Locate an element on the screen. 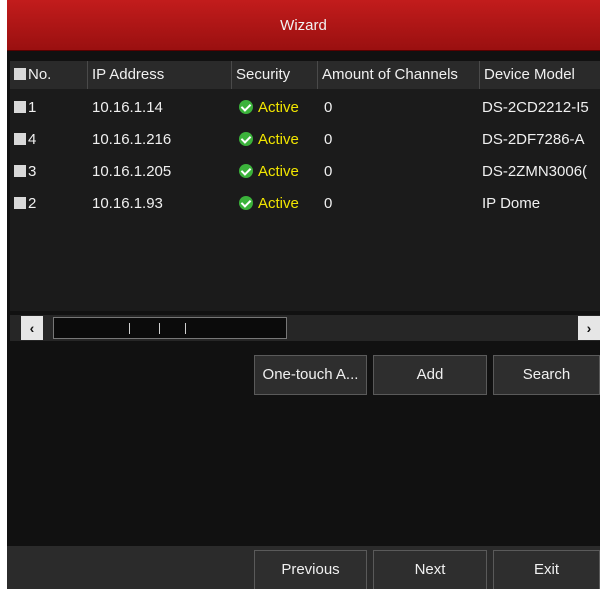  row-ip: 10.16.1.216 is located at coordinates (132, 139).